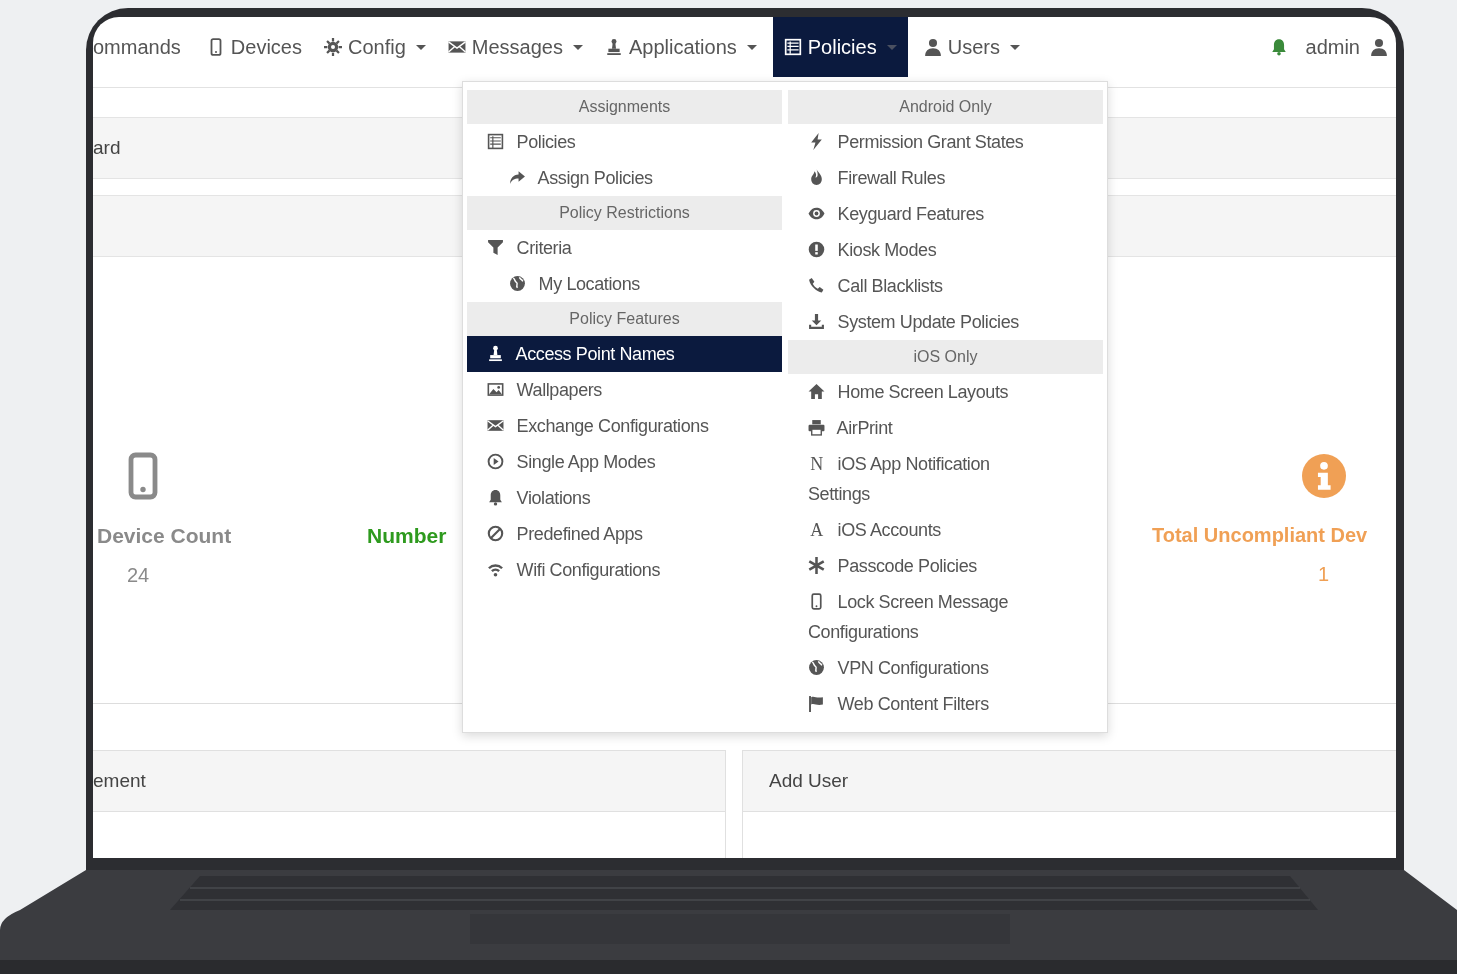 The height and width of the screenshot is (974, 1457). What do you see at coordinates (138, 575) in the screenshot?
I see `stat-value: 24` at bounding box center [138, 575].